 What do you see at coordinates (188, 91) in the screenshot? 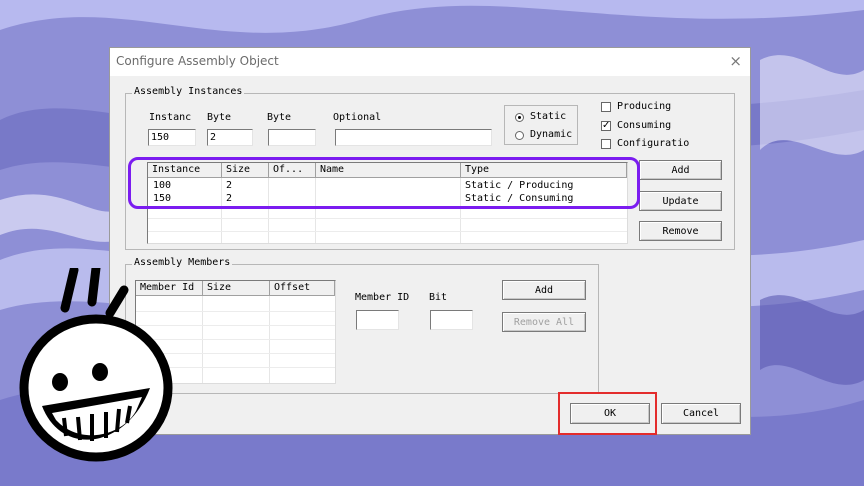
I see `assembly-instances-label: Assembly Instances` at bounding box center [188, 91].